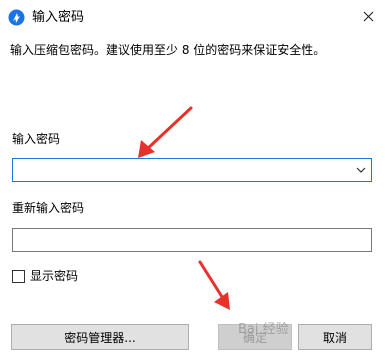 This screenshot has height=364, width=385. I want to click on chevron-down-icon, so click(361, 170).